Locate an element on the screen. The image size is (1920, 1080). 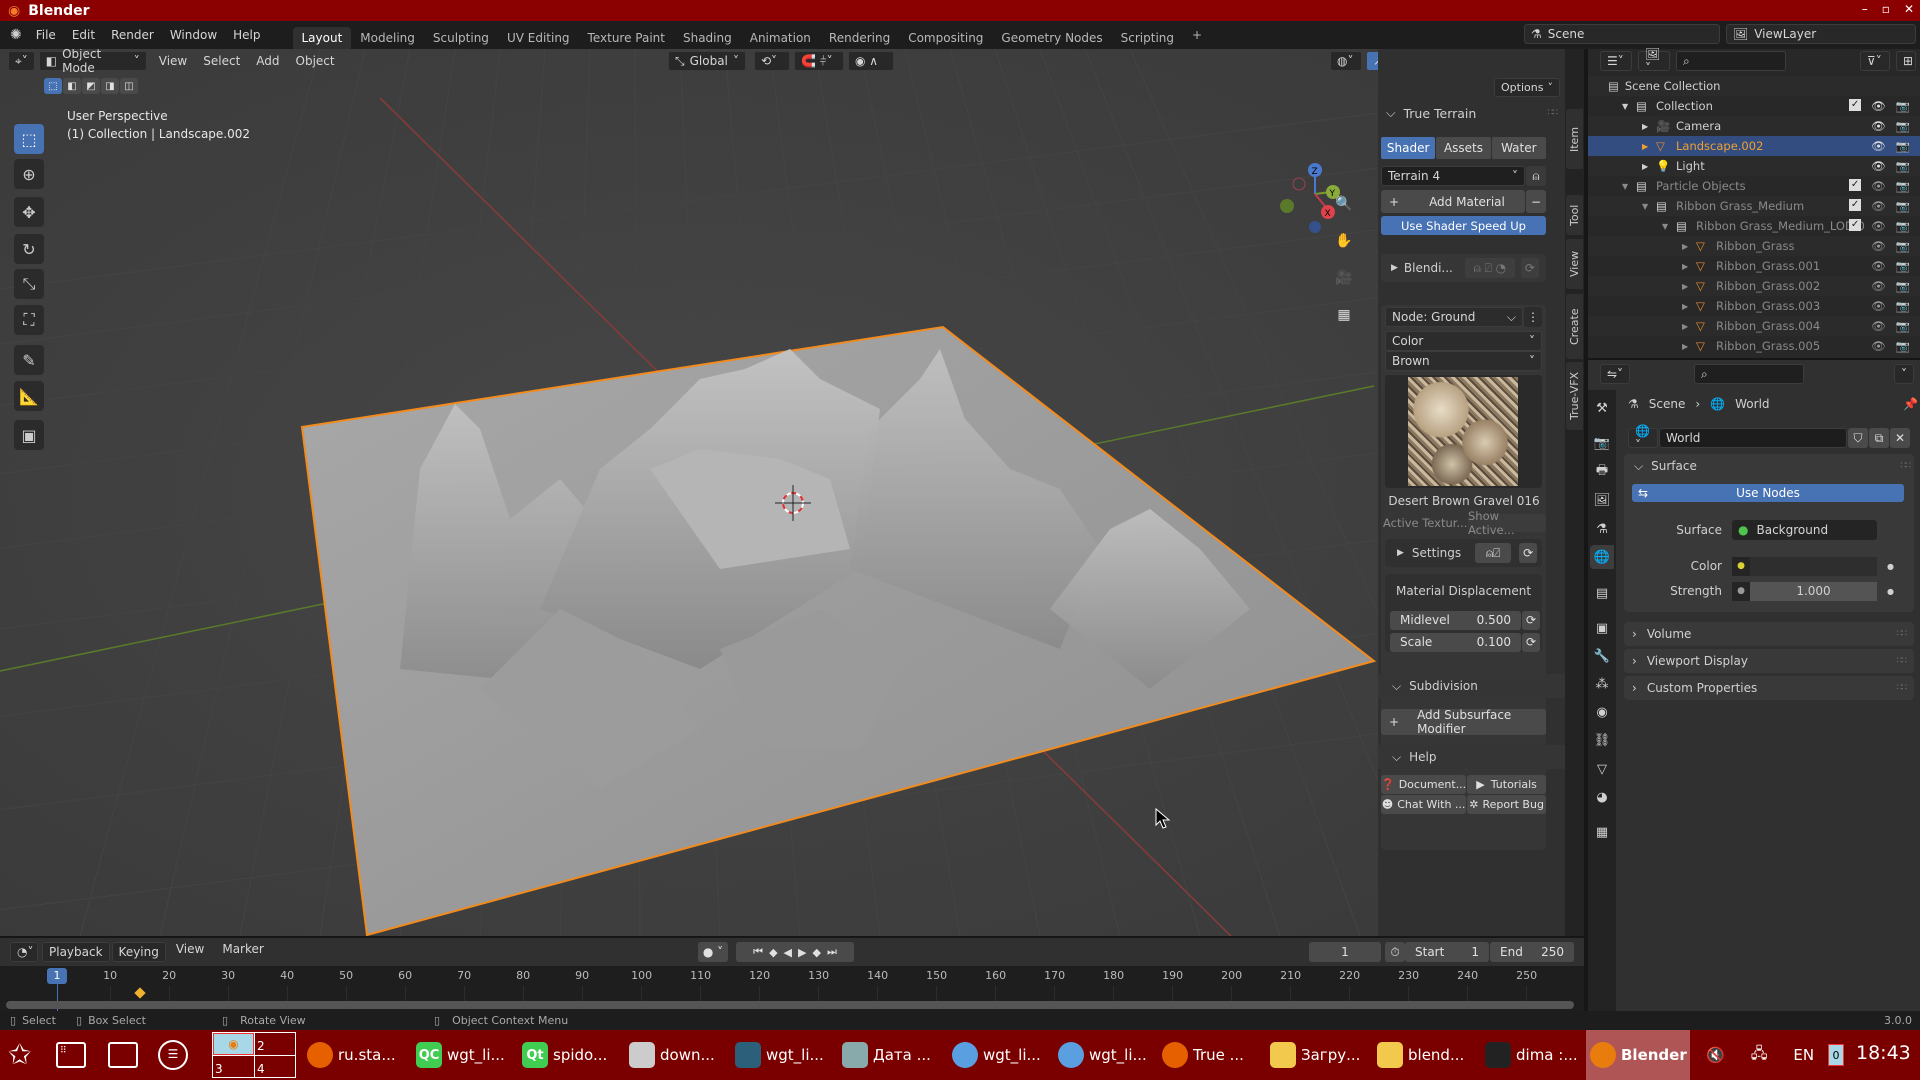
panel-custom-properties: › Custom Properties ∷∷ is located at coordinates (1769, 688).